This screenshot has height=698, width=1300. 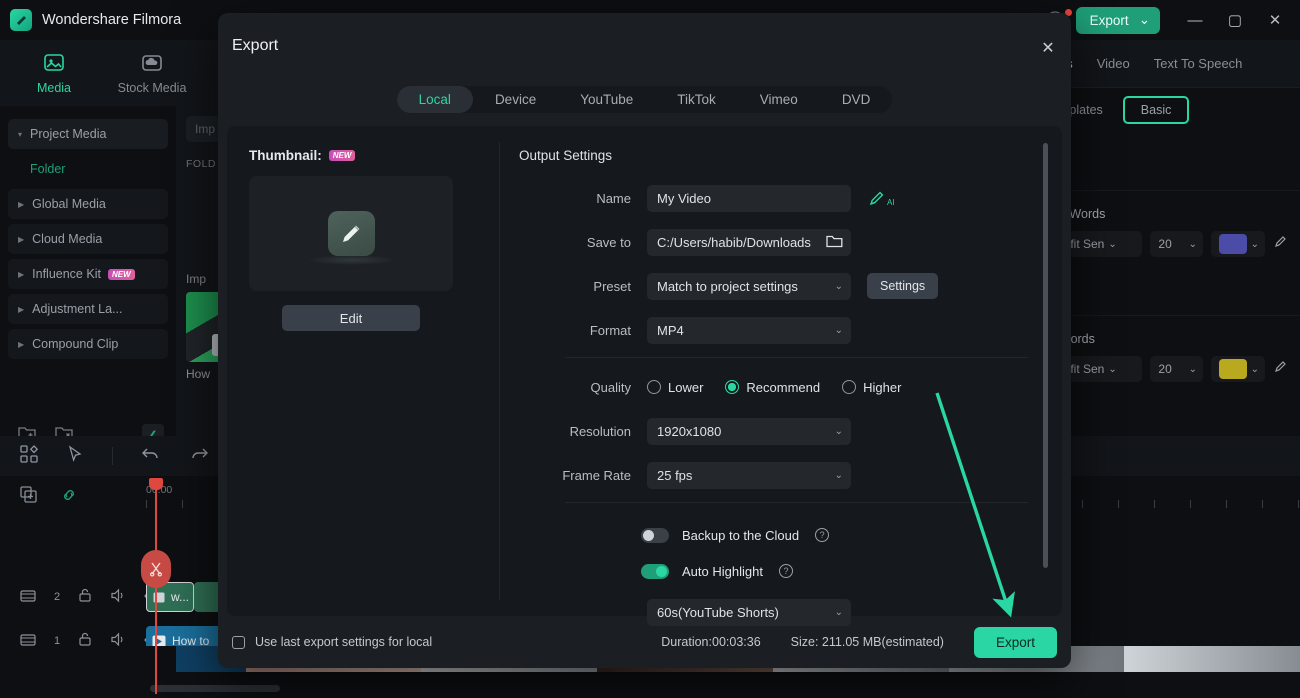 I want to click on ai-pencil-icon: AI, so click(x=882, y=198).